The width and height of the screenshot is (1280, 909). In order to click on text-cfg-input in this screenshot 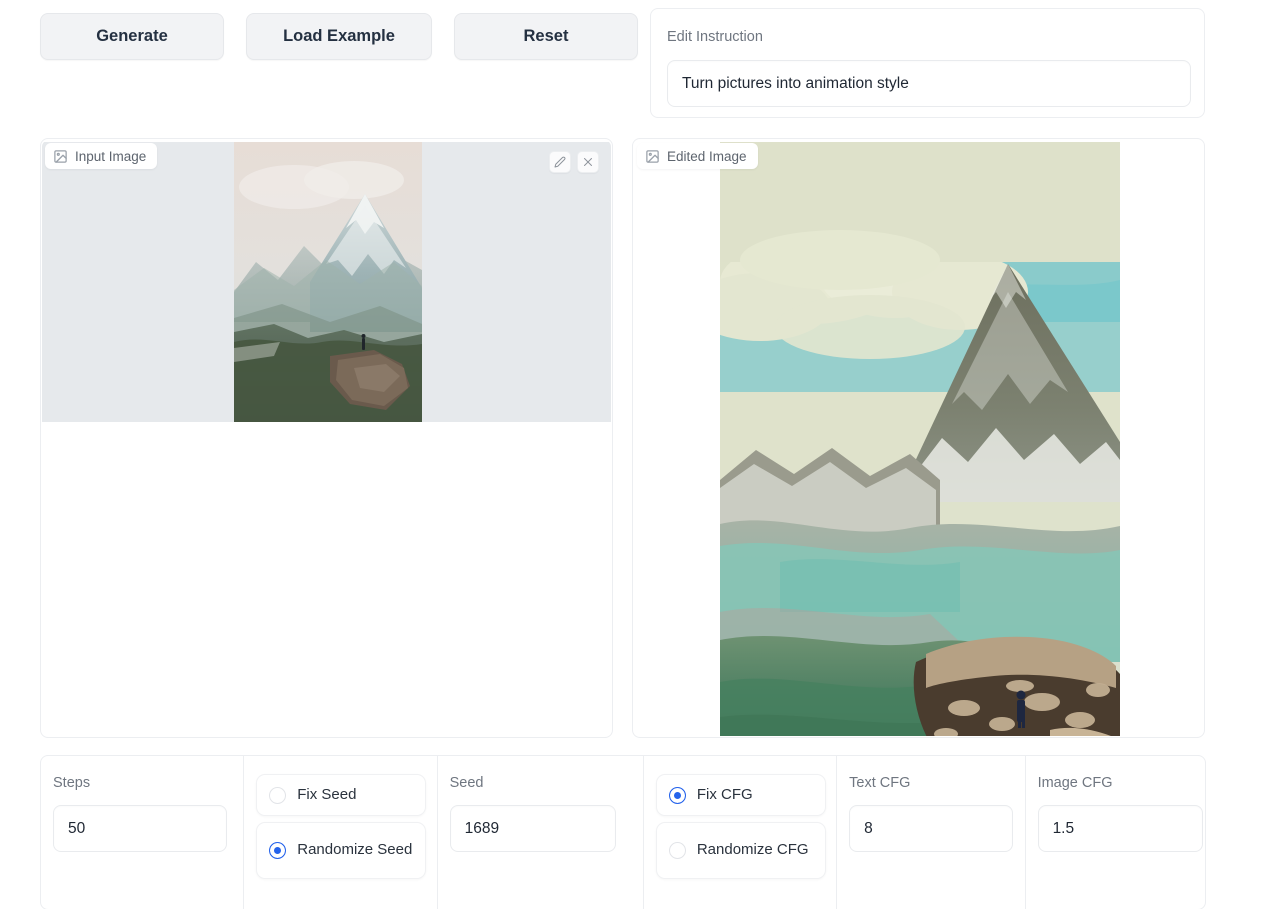, I will do `click(931, 828)`.